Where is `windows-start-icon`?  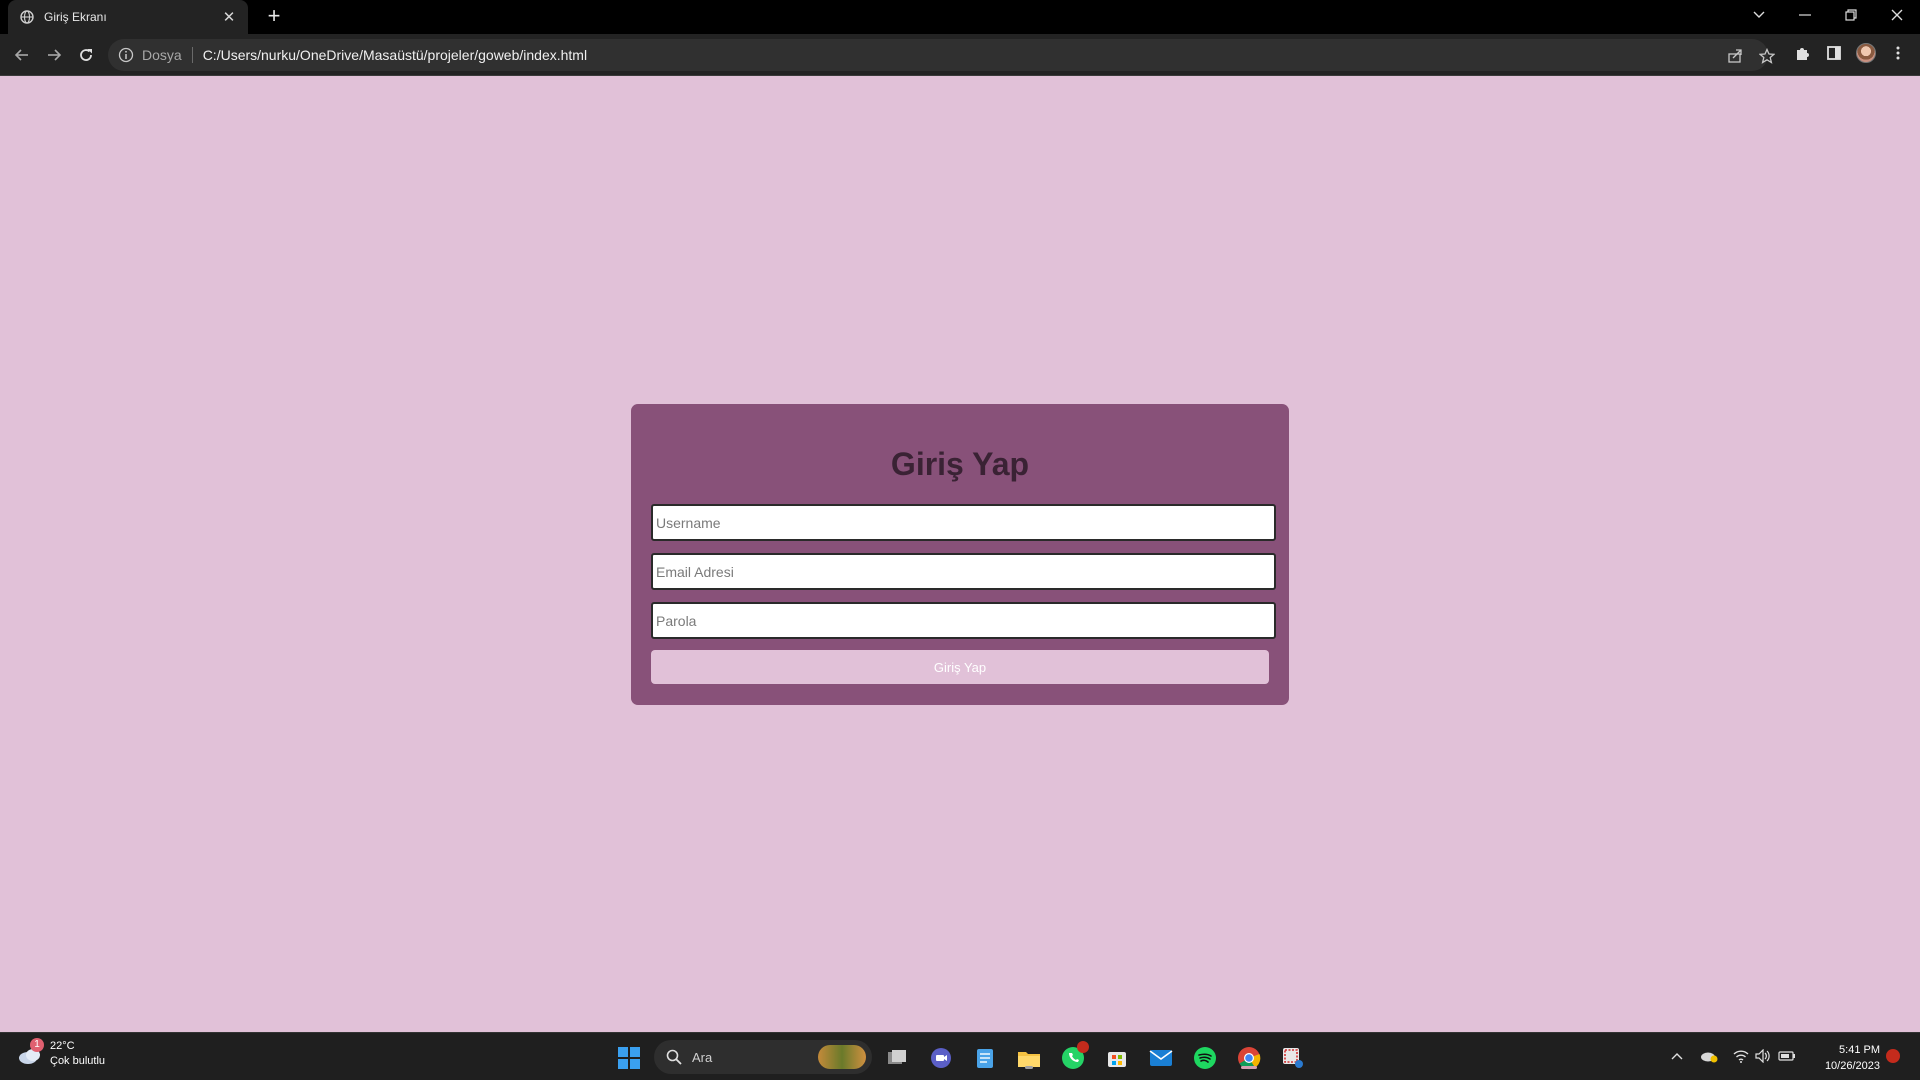
windows-start-icon is located at coordinates (629, 1058).